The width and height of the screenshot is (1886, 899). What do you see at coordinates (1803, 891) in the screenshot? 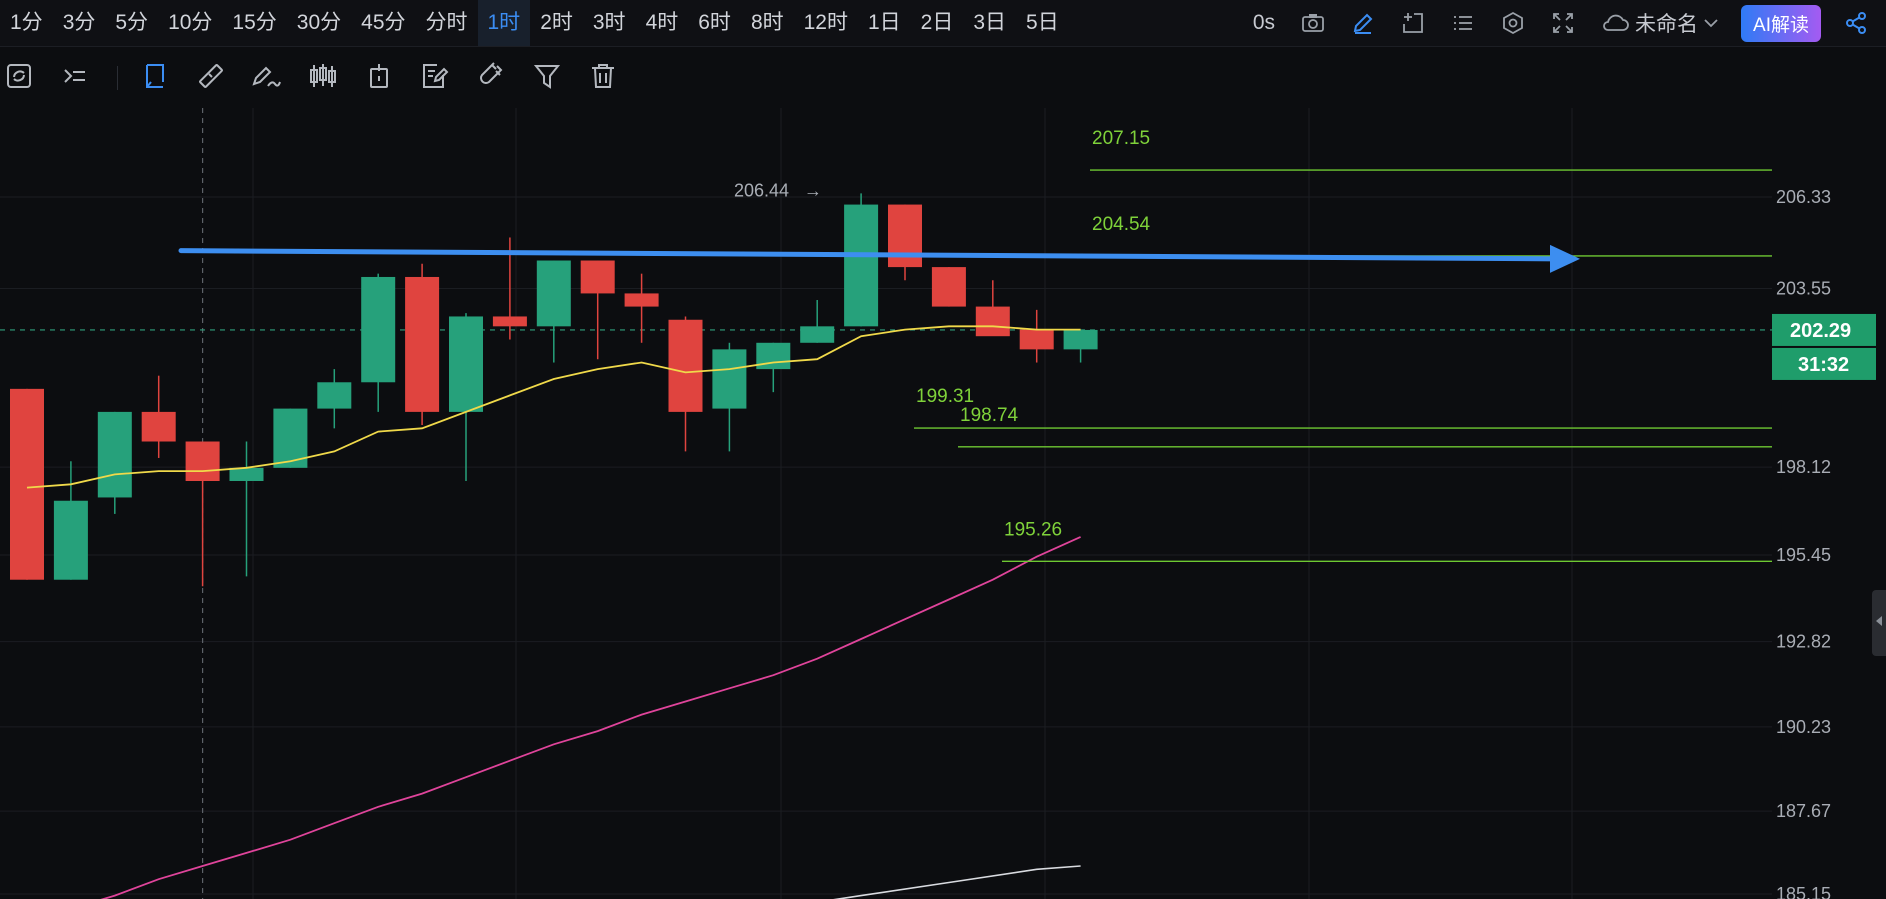
I see `y-tick-label-7: 185.15` at bounding box center [1803, 891].